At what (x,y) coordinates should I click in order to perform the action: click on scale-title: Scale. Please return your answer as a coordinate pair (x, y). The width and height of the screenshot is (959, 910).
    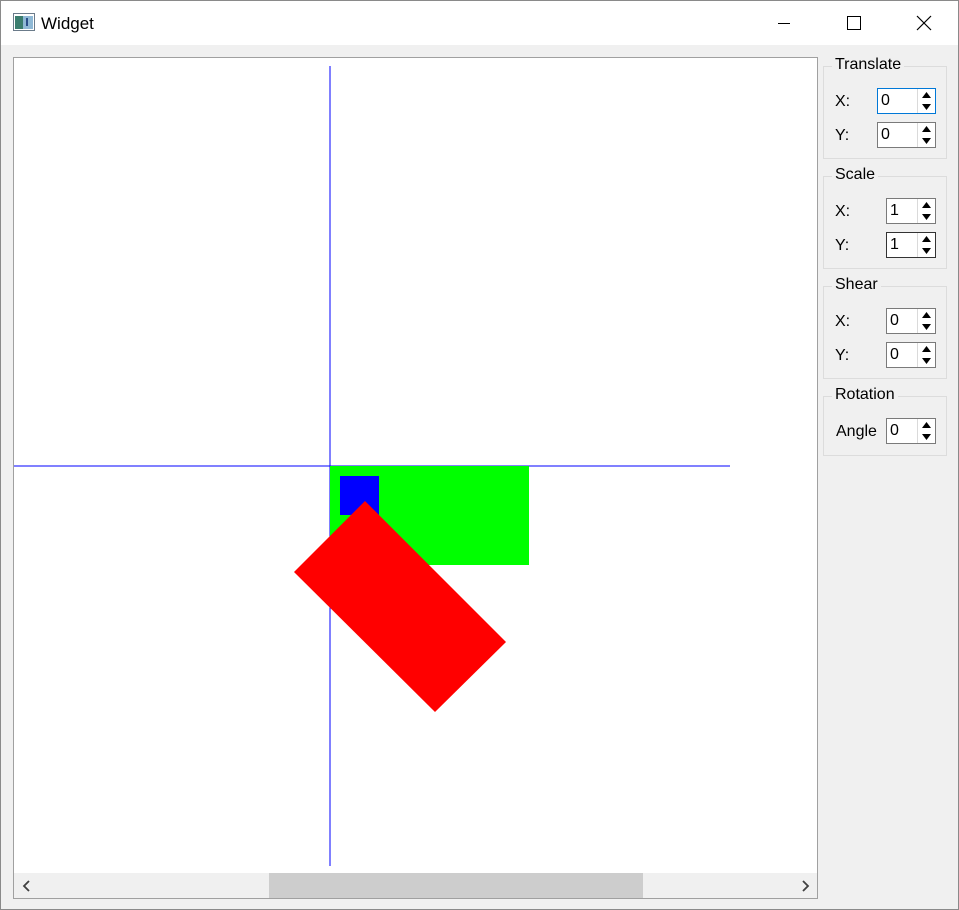
    Looking at the image, I should click on (855, 175).